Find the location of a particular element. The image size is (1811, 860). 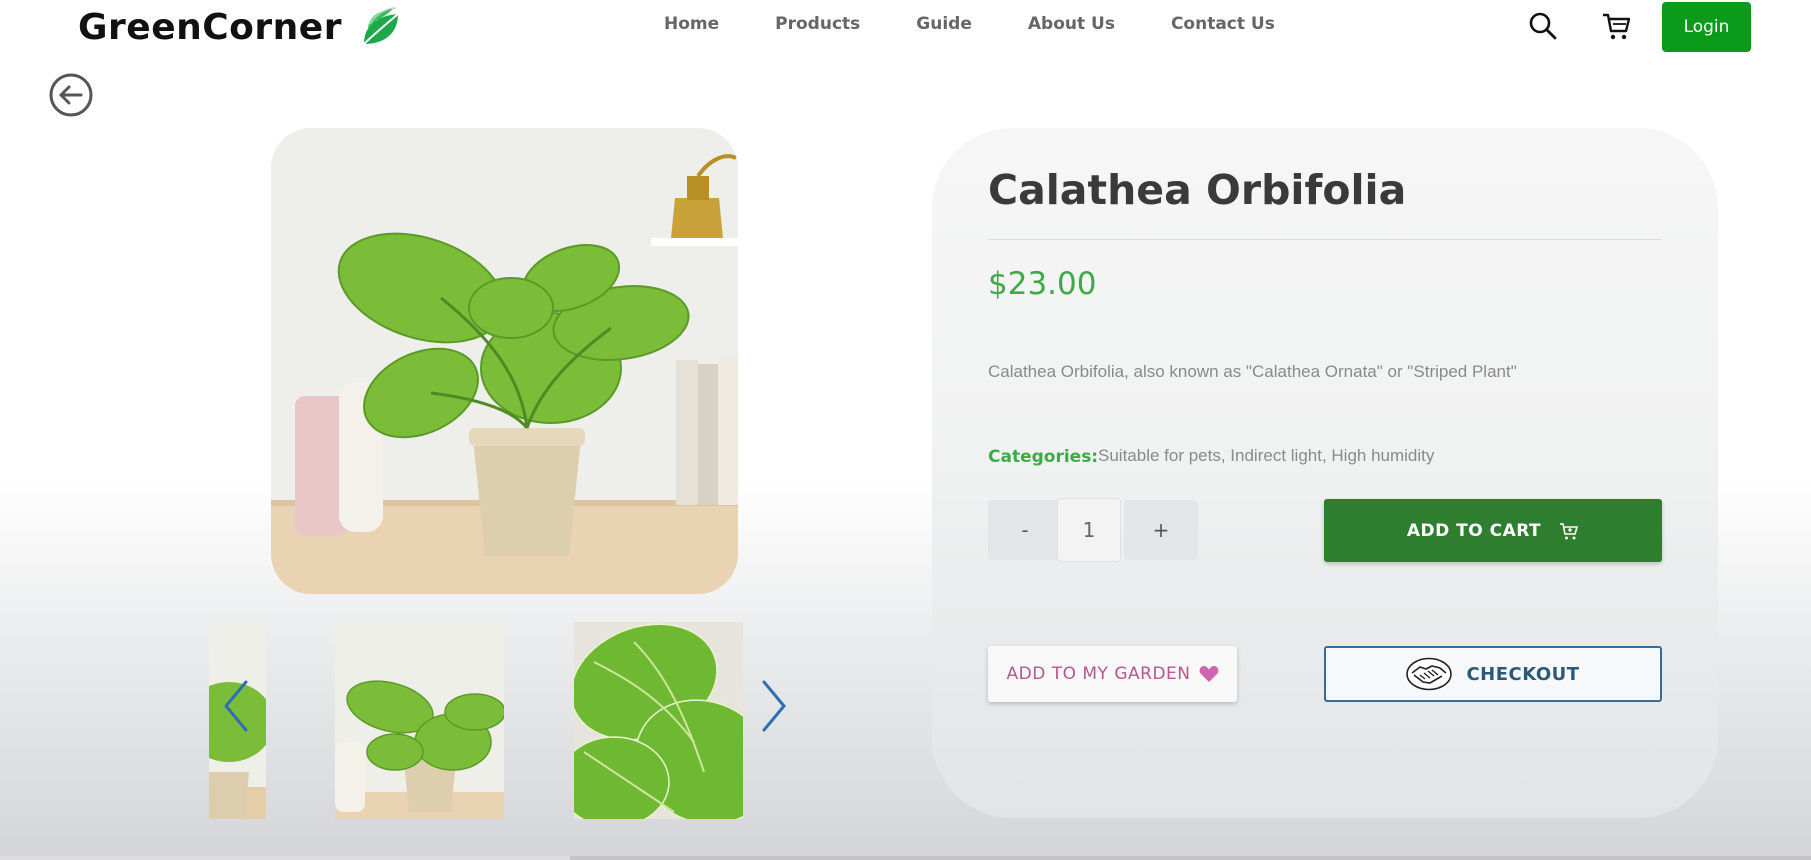

quantity-increase-button: + is located at coordinates (1161, 530).